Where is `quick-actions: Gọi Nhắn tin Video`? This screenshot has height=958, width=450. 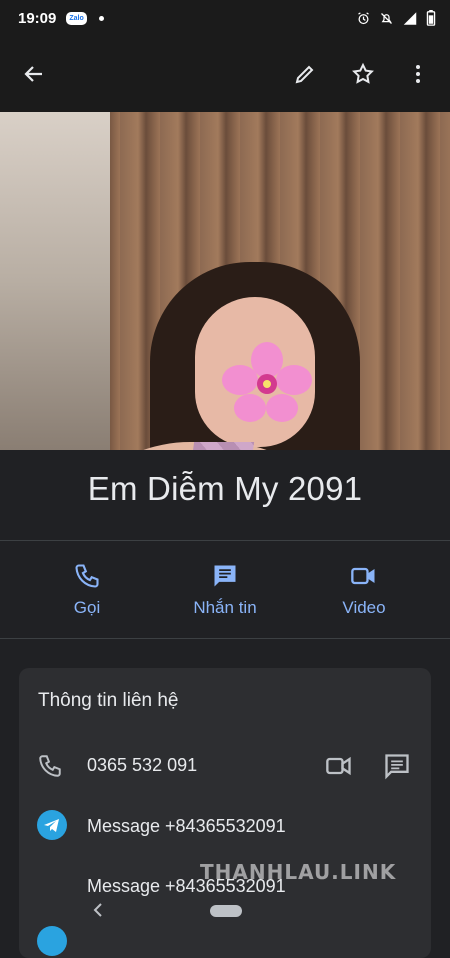 quick-actions: Gọi Nhắn tin Video is located at coordinates (225, 589).